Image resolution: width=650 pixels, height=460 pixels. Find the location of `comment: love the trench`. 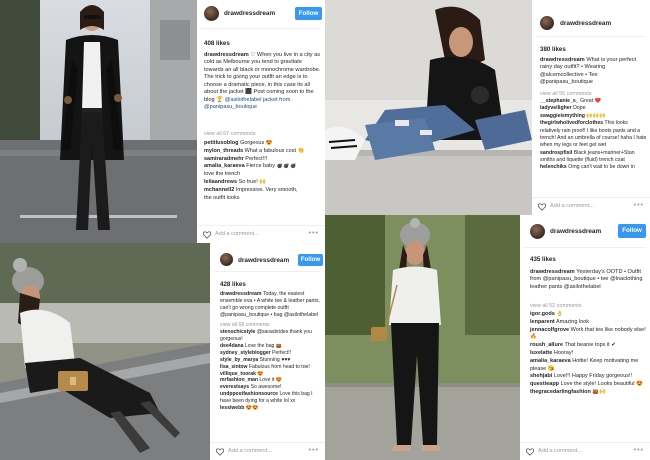

comment: love the trench is located at coordinates (263, 175).